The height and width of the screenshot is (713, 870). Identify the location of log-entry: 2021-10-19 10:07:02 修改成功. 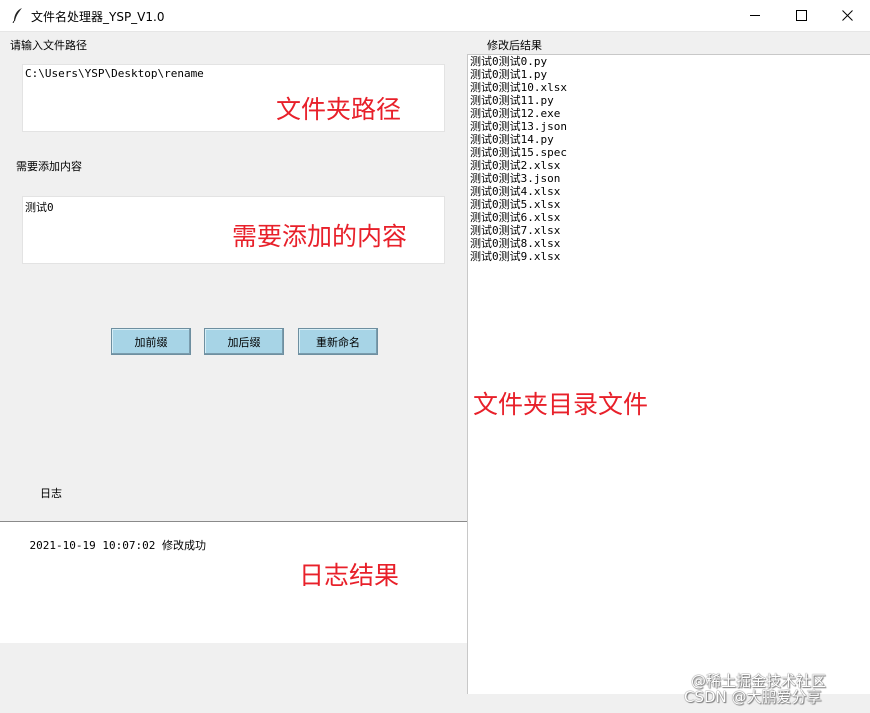
(117, 545).